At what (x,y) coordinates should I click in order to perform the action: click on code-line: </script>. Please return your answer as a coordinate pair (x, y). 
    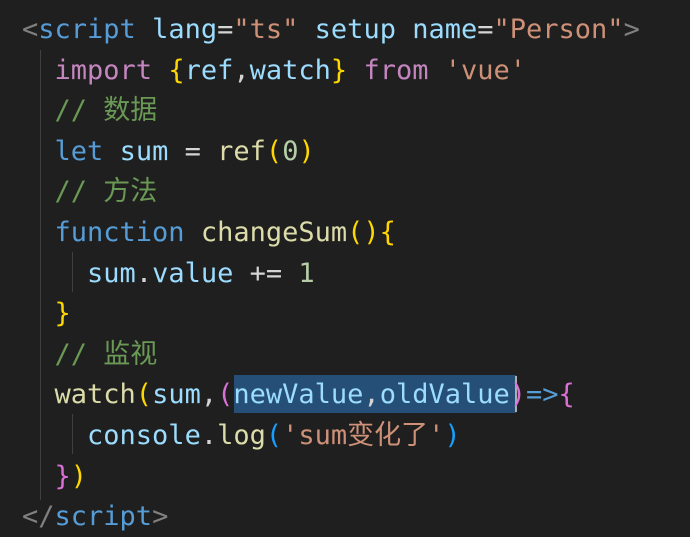
    Looking at the image, I should click on (95, 517).